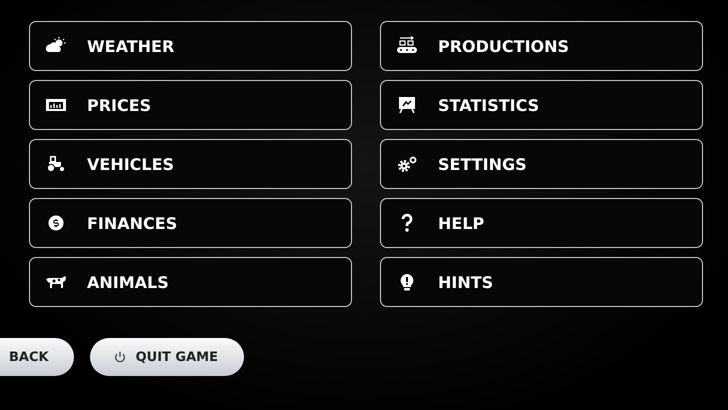 The height and width of the screenshot is (410, 728). Describe the element at coordinates (541, 46) in the screenshot. I see `menu-button: PRODUCTIONS` at that location.